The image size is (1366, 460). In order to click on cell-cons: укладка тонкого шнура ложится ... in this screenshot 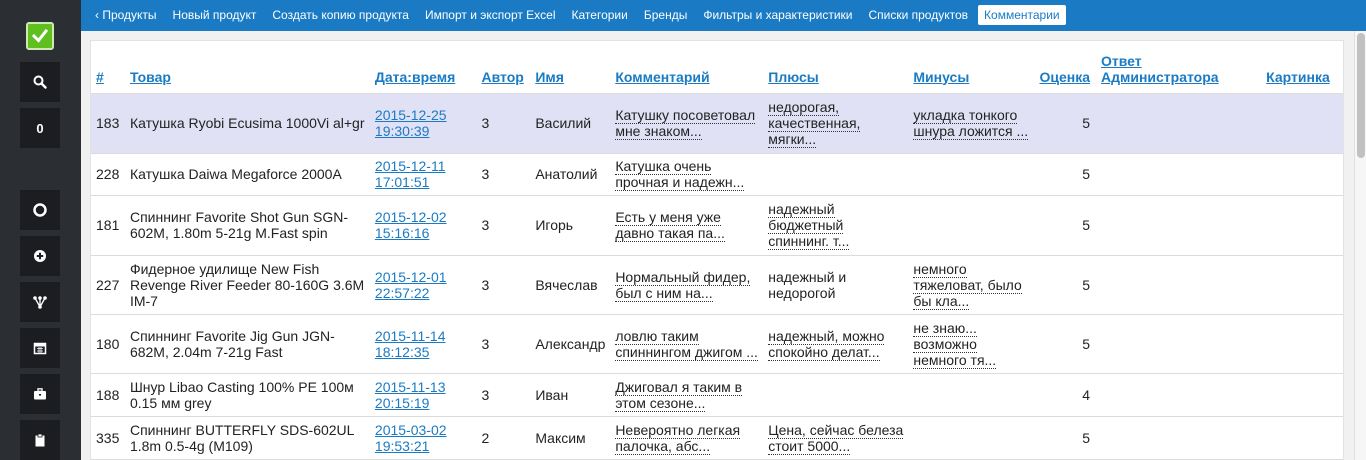, I will do `click(971, 123)`.